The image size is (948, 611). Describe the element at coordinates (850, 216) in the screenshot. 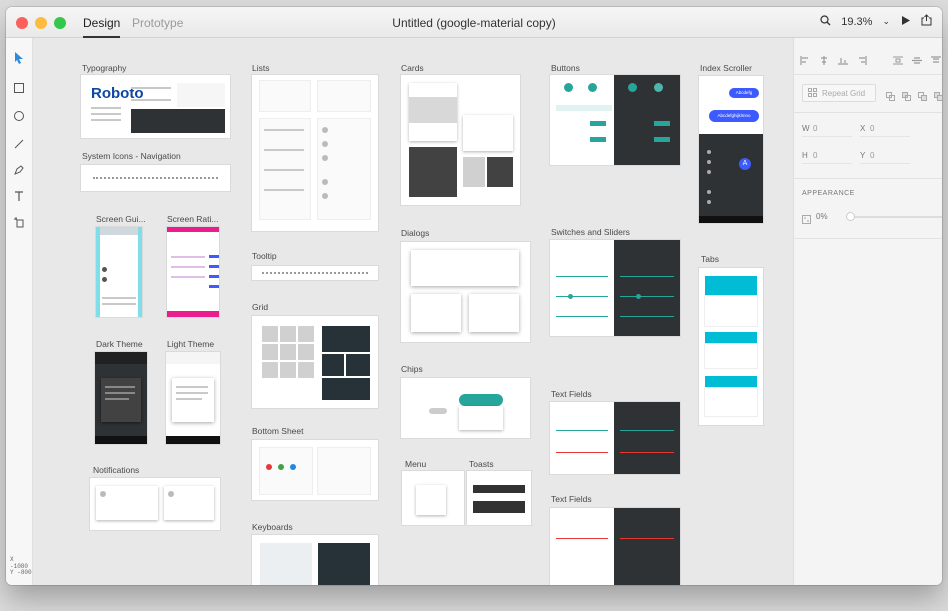

I see `opacity-slider-thumb` at that location.